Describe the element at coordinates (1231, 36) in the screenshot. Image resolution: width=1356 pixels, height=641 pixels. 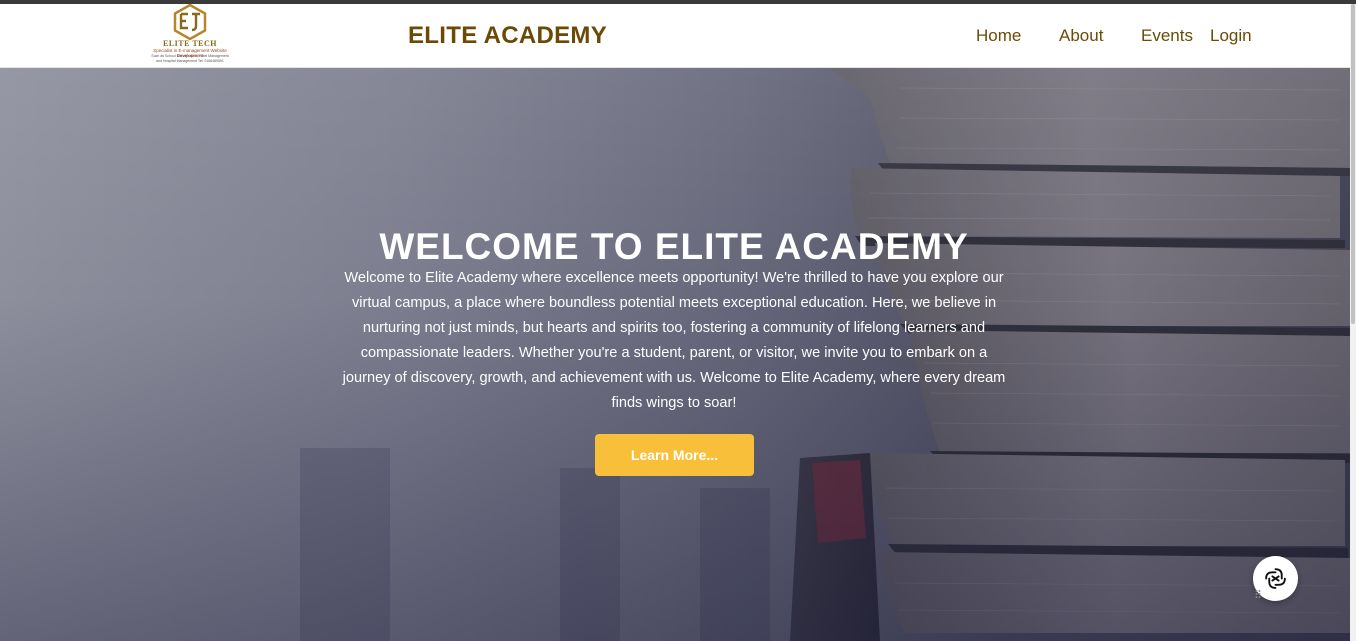
I see `nav-login-link: Login` at that location.